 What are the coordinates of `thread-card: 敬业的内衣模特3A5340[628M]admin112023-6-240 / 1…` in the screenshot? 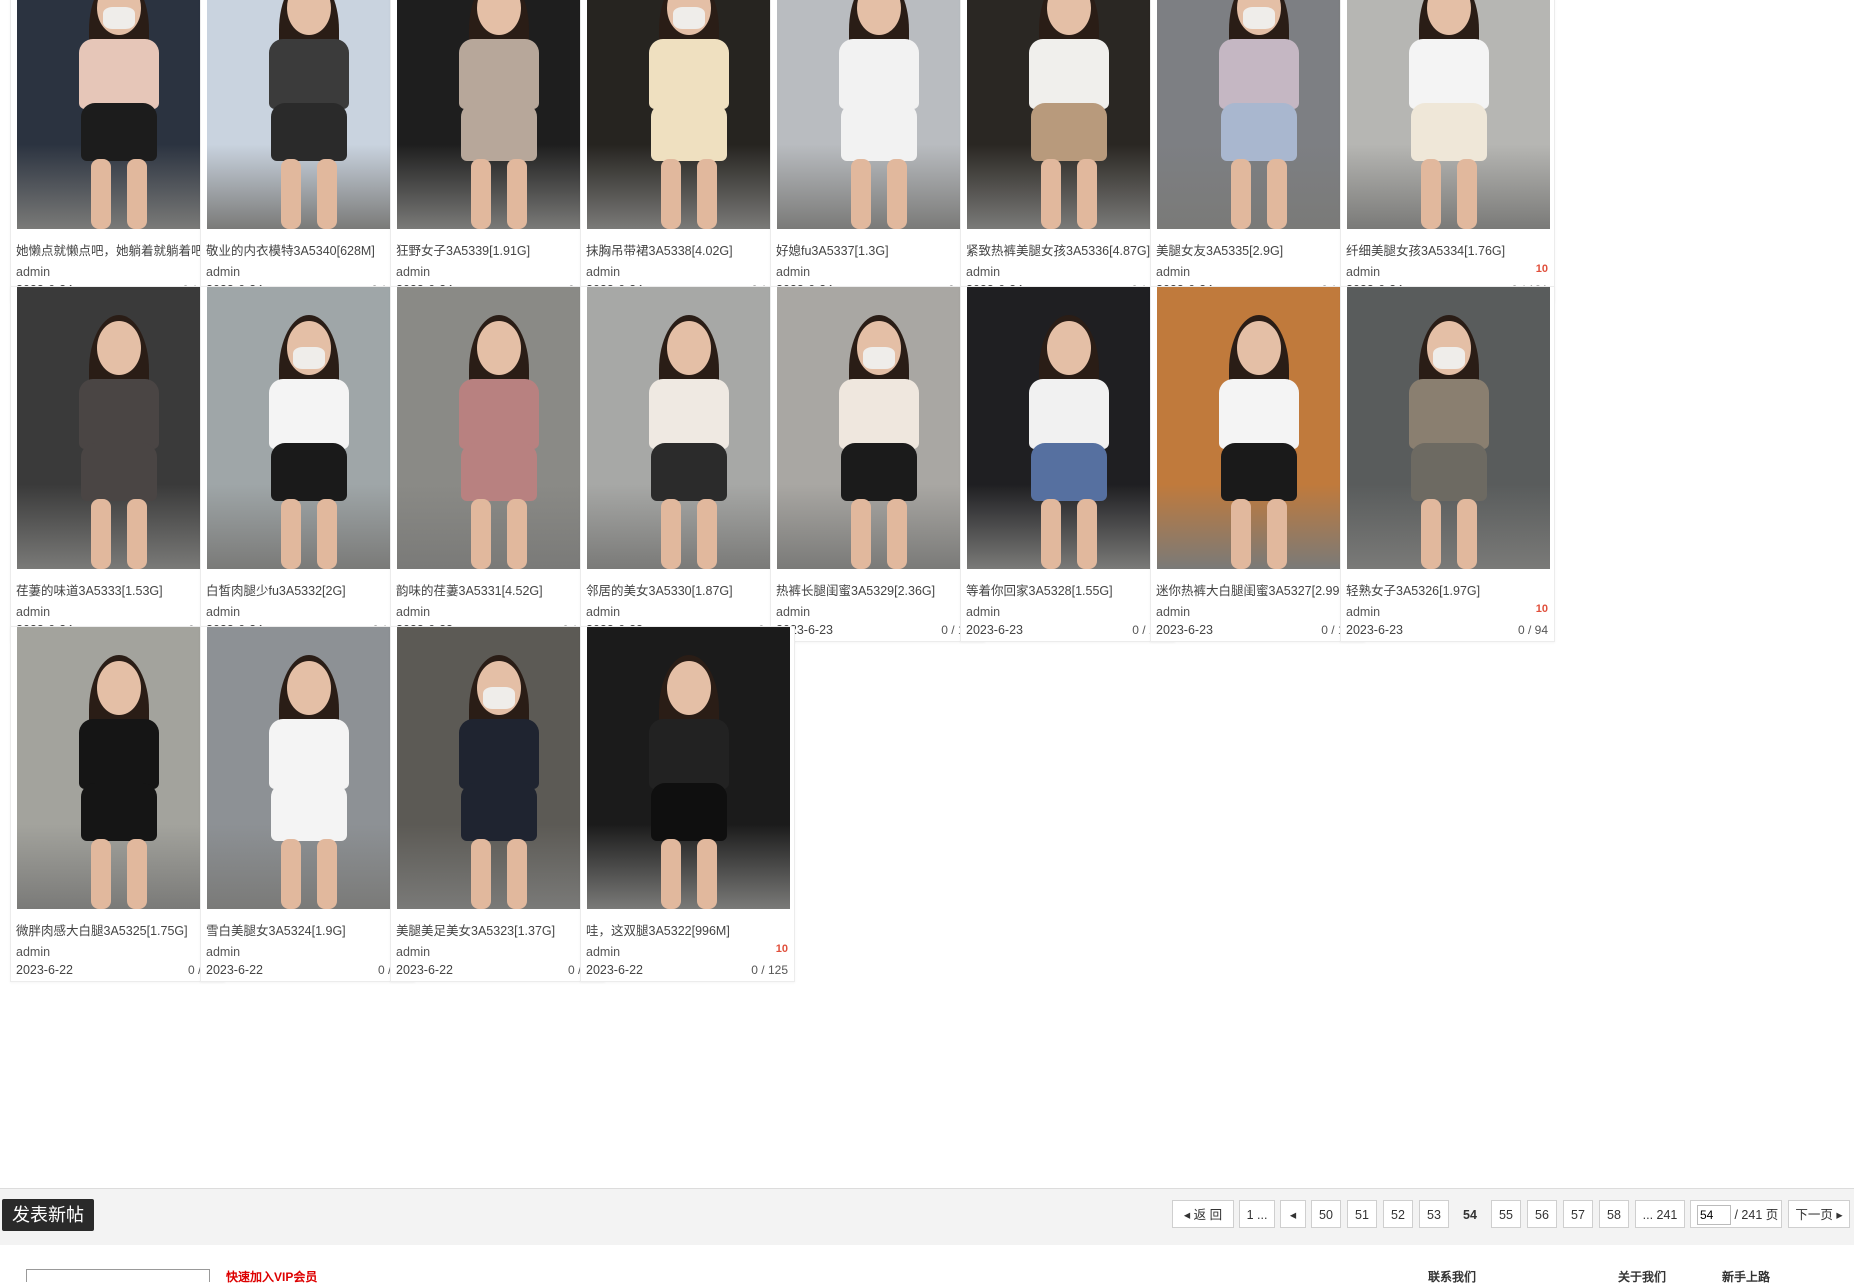 It's located at (307, 151).